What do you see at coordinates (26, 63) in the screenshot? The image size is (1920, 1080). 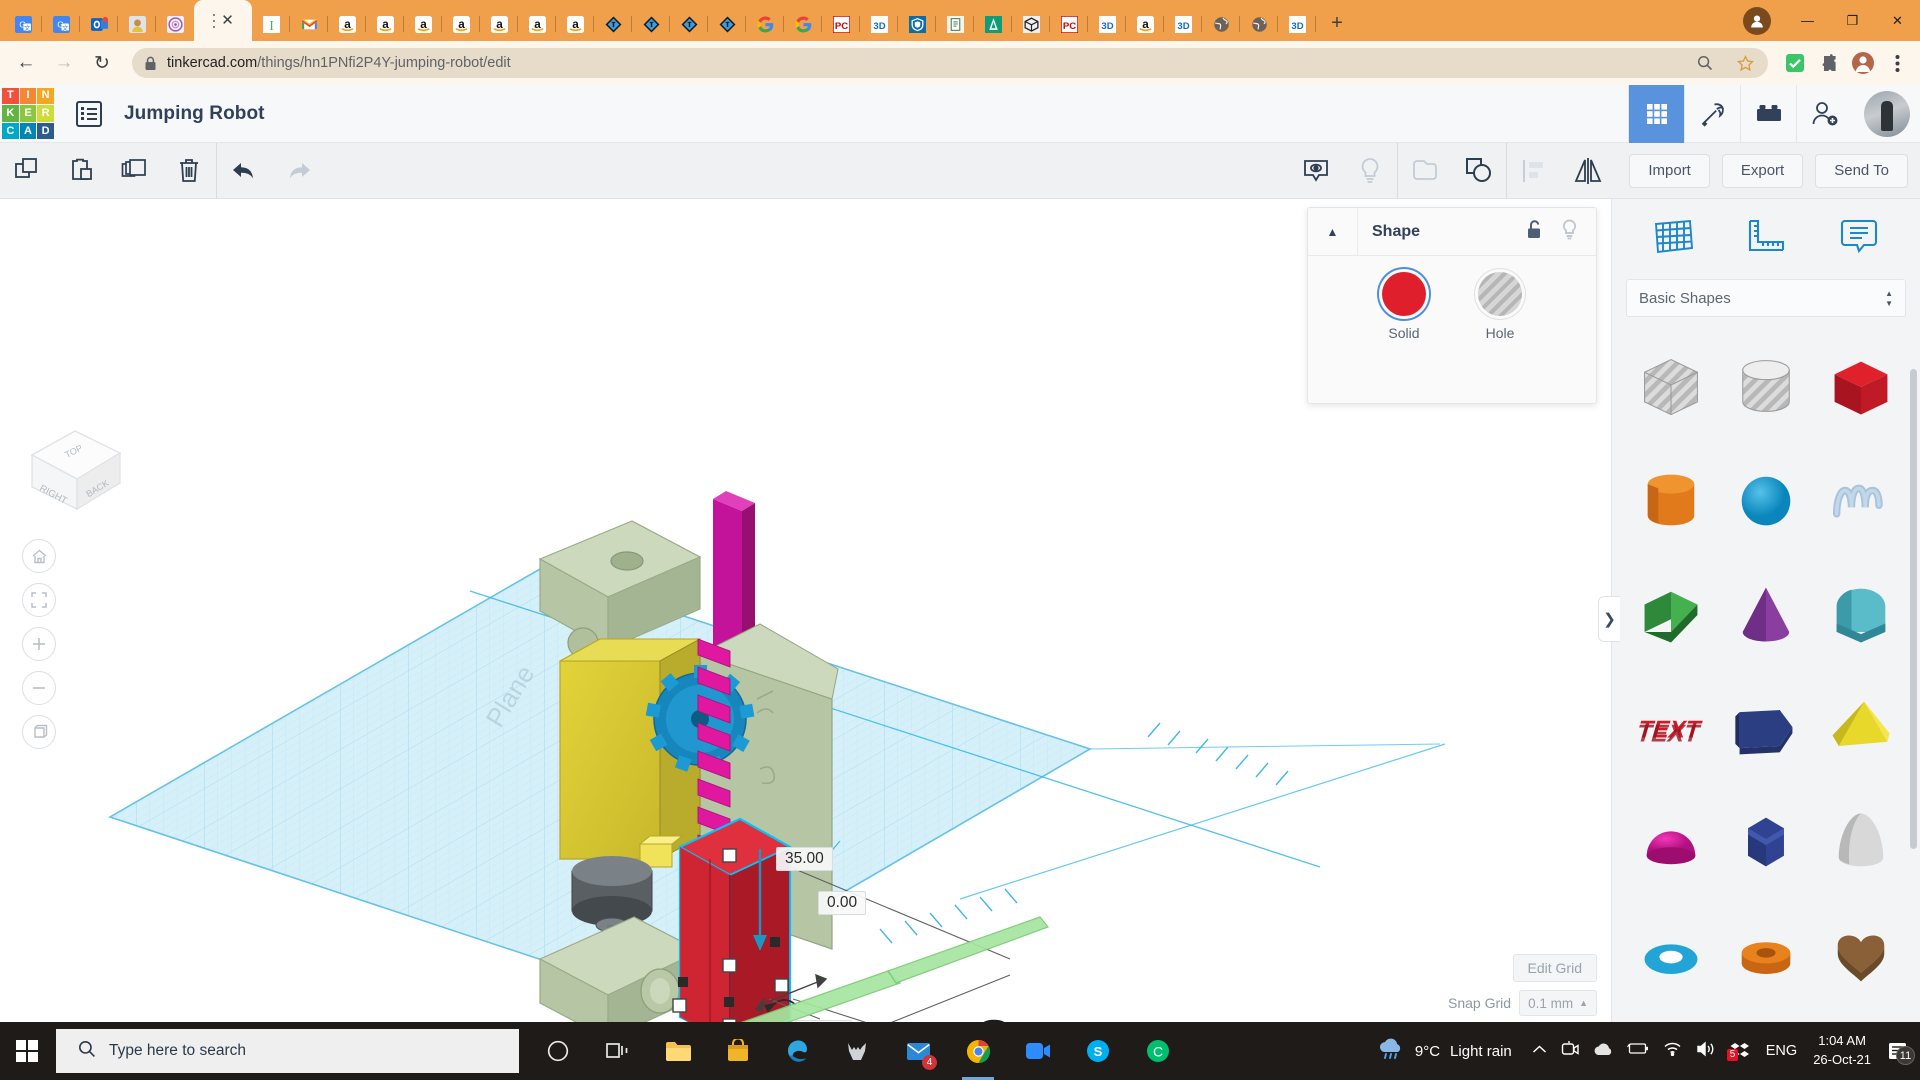 I see `back-button: ←` at bounding box center [26, 63].